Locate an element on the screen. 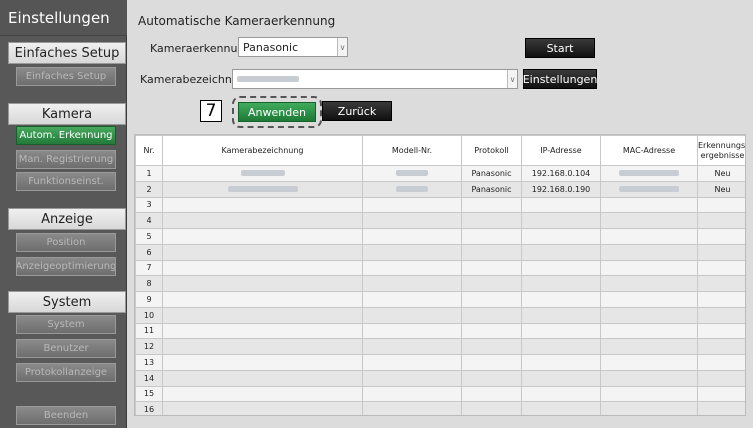 Image resolution: width=753 pixels, height=428 pixels. header-ip: IP-Adresse is located at coordinates (561, 150).